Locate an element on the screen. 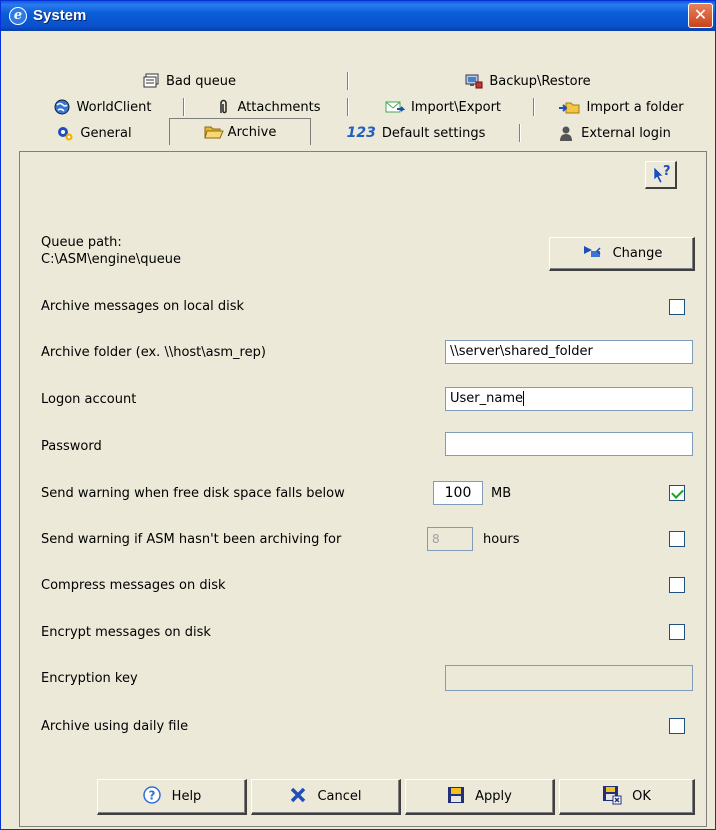 The height and width of the screenshot is (830, 716). help-label: Help is located at coordinates (186, 796).